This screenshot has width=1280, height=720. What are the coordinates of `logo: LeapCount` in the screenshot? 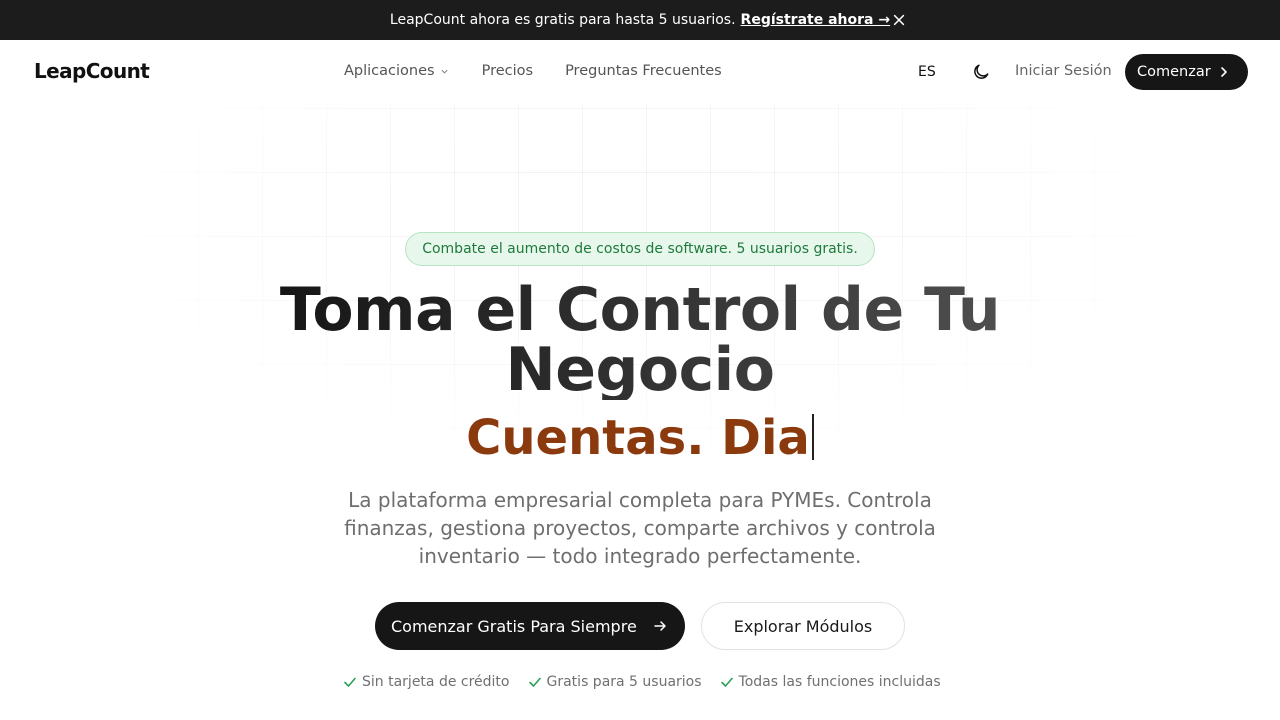 It's located at (92, 71).